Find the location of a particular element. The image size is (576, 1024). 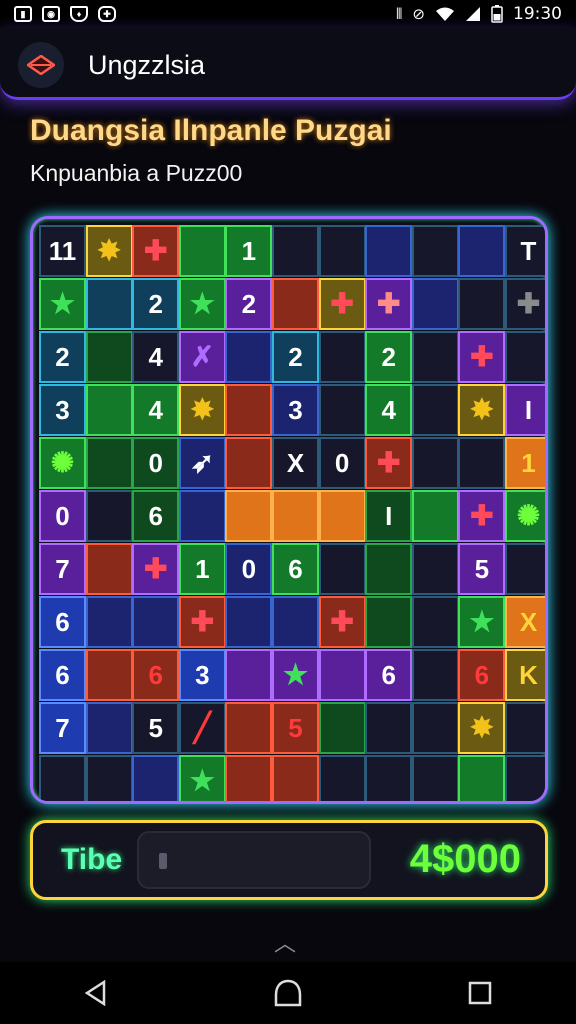

grid-cell: I is located at coordinates (525, 410).